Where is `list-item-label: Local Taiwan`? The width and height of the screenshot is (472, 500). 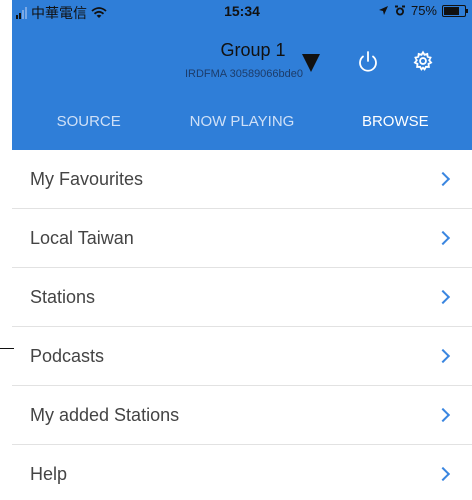
list-item-label: Local Taiwan is located at coordinates (82, 237).